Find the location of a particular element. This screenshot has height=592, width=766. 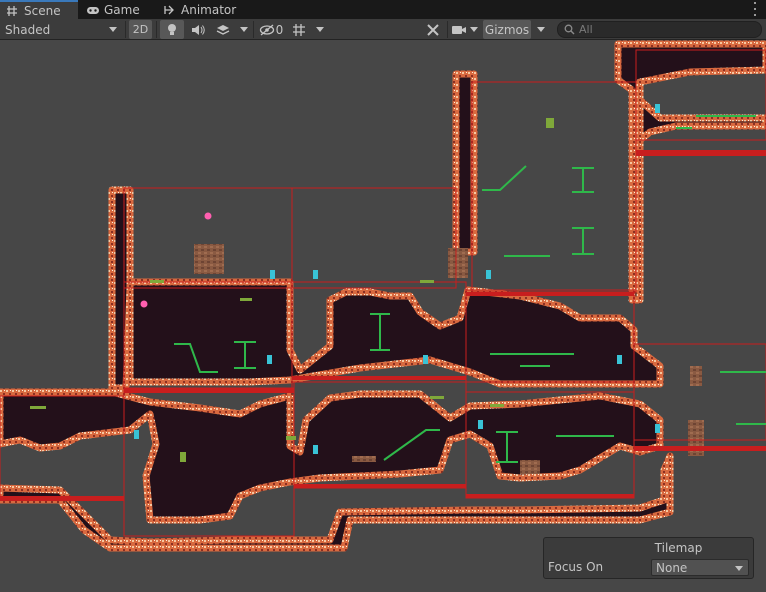

layers-icon is located at coordinates (223, 29).